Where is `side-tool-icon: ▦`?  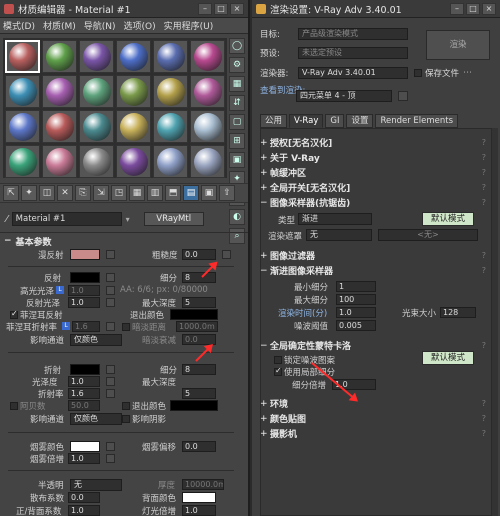 side-tool-icon: ▦ is located at coordinates (237, 84).